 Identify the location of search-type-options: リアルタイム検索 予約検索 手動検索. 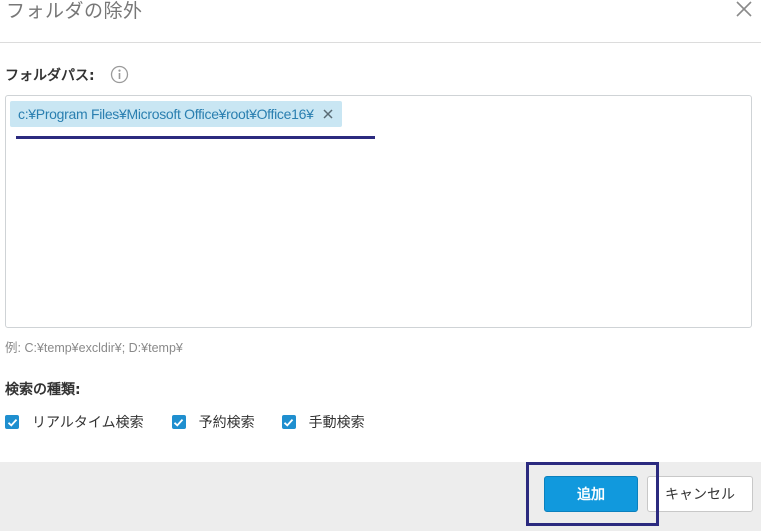
(185, 422).